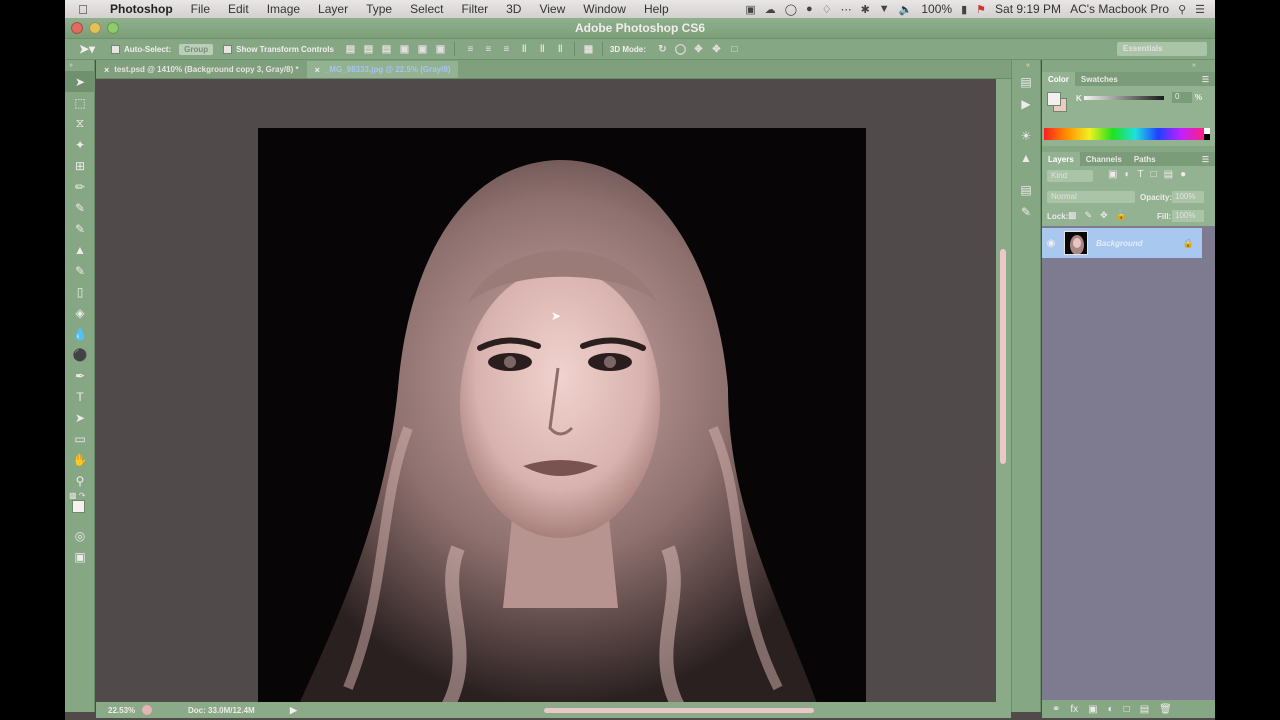 The image size is (1280, 720). I want to click on 3d-rotate-icon: ↻, so click(662, 49).